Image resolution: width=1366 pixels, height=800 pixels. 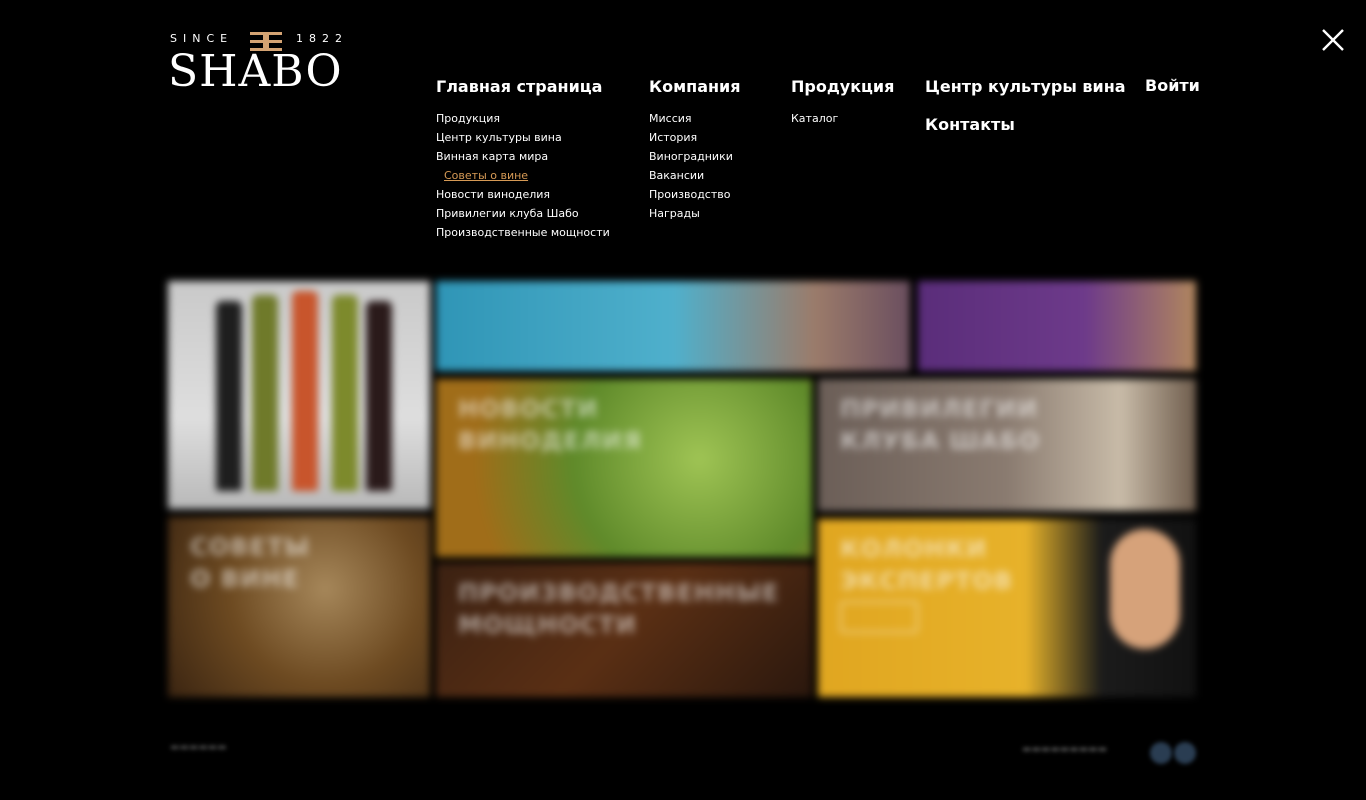 I want to click on expert-photo, so click(x=1145, y=589).